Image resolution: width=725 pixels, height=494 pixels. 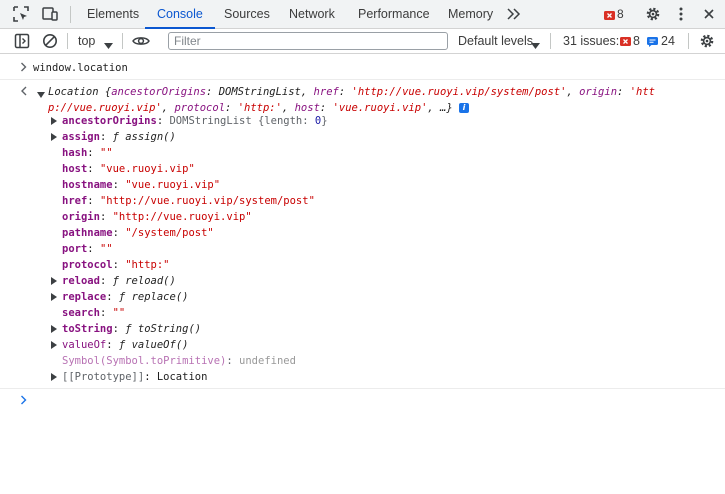 I want to click on prop-key: pathname, so click(x=87, y=233).